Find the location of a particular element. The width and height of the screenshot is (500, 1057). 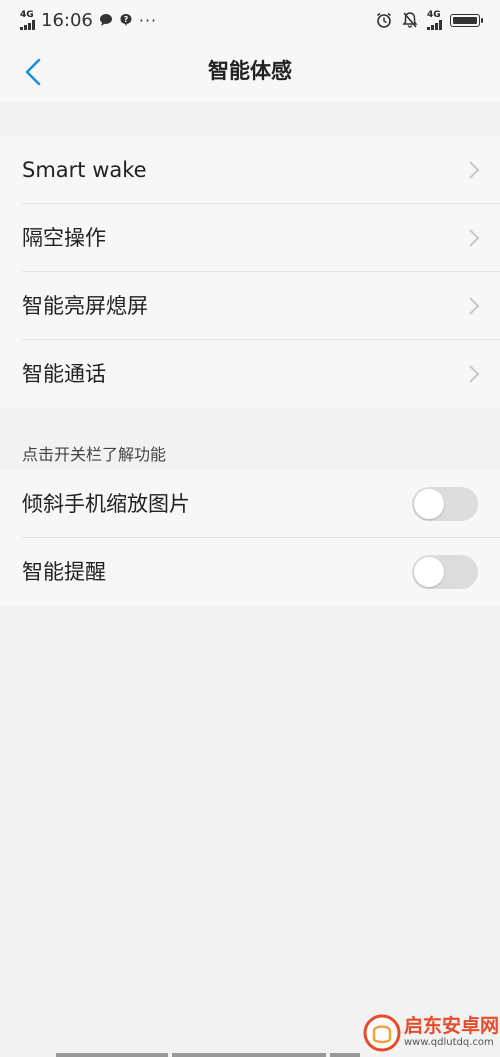

watermark-url: www.qdlutdq.com is located at coordinates (449, 1042).